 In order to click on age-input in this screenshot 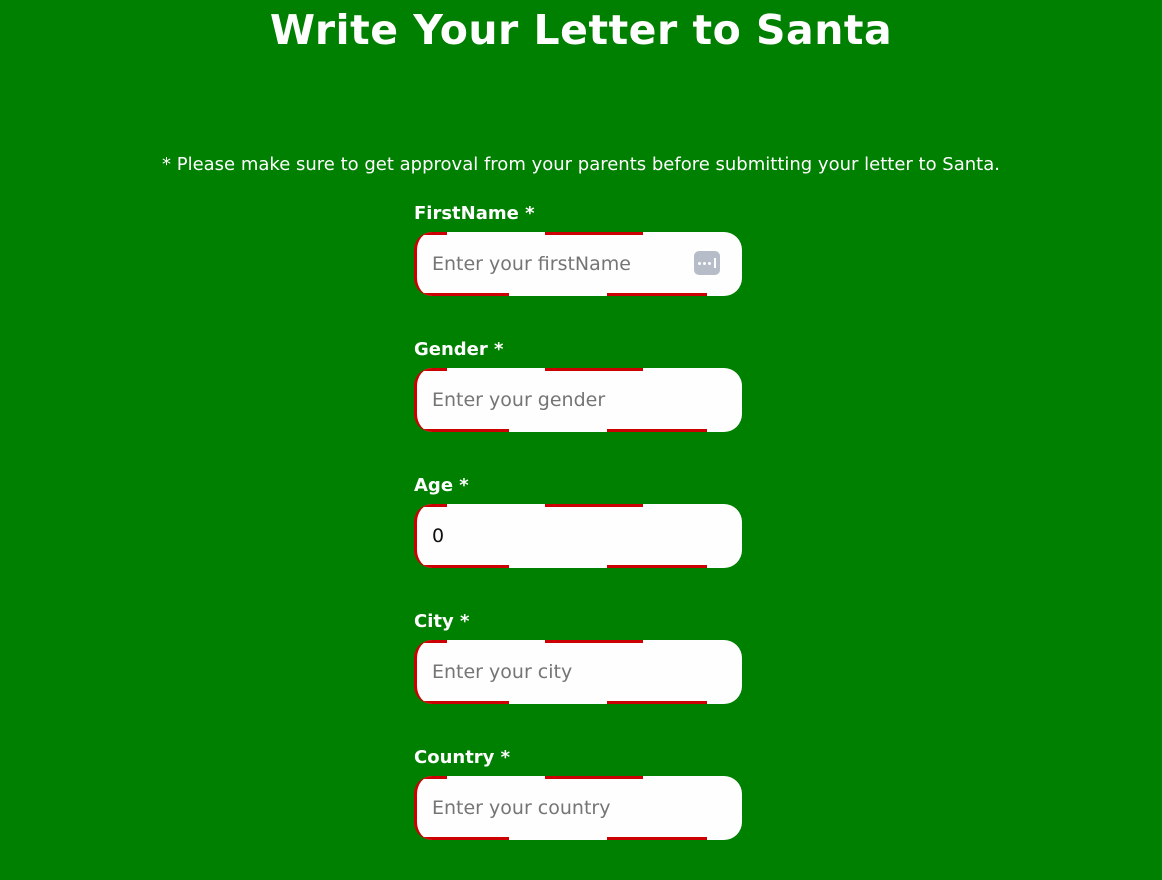, I will do `click(579, 536)`.